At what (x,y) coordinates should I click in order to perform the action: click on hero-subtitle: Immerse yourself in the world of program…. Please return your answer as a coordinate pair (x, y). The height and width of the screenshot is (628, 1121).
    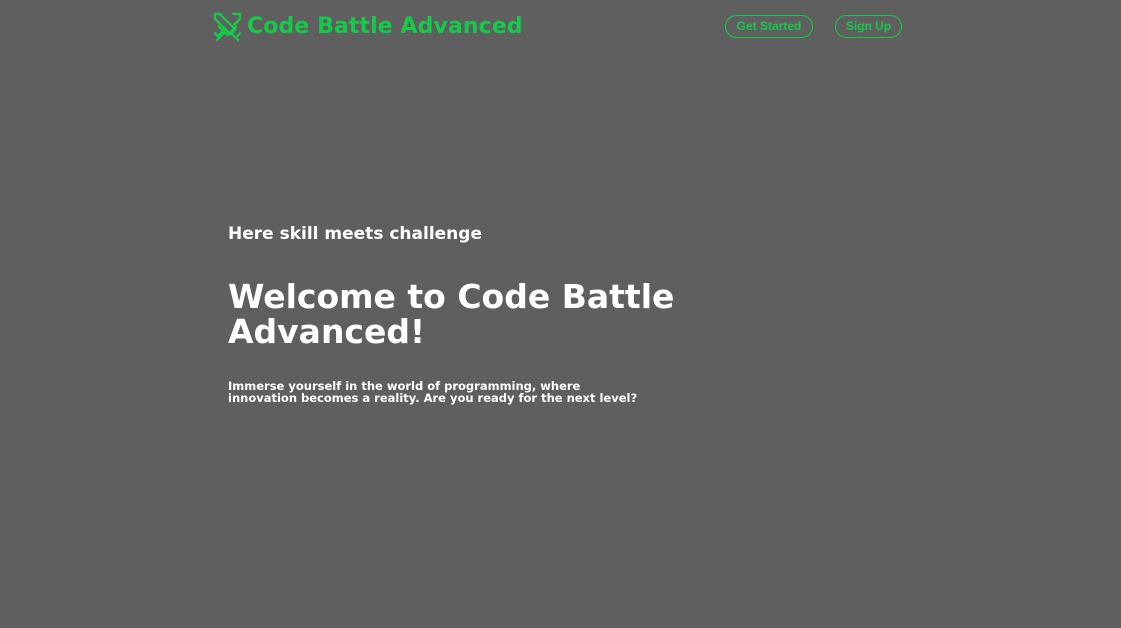
    Looking at the image, I should click on (433, 392).